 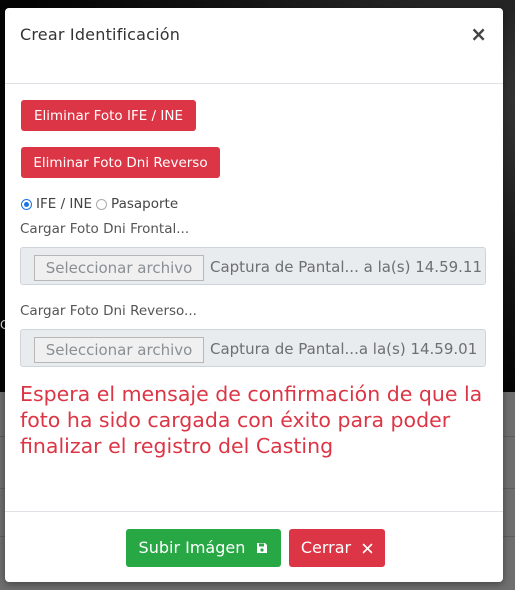 I want to click on delete-front-photo-button: Eliminar Foto IFE / INE, so click(x=108, y=115).